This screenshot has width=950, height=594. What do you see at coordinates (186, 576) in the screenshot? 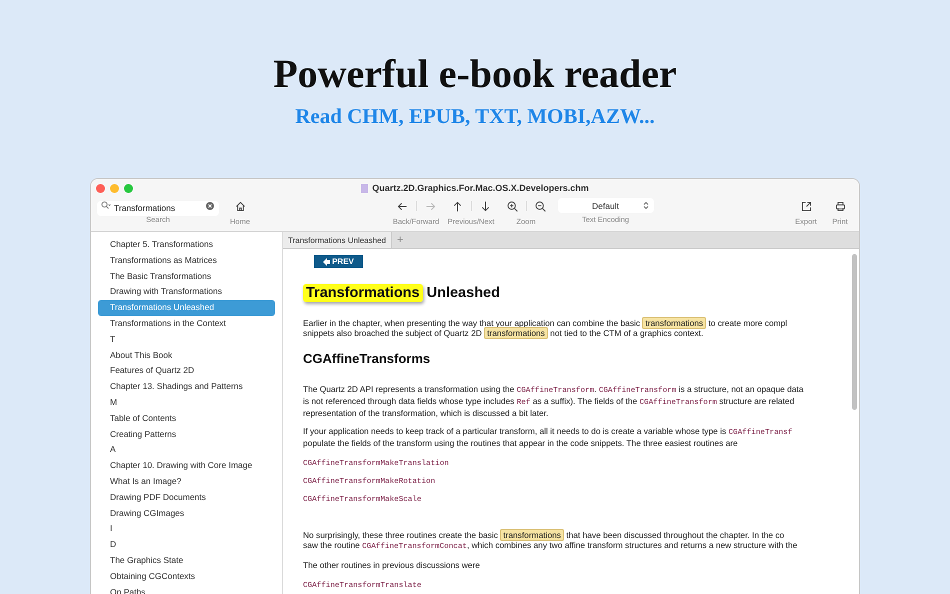
I see `toc-item: Obtaining CGContexts` at bounding box center [186, 576].